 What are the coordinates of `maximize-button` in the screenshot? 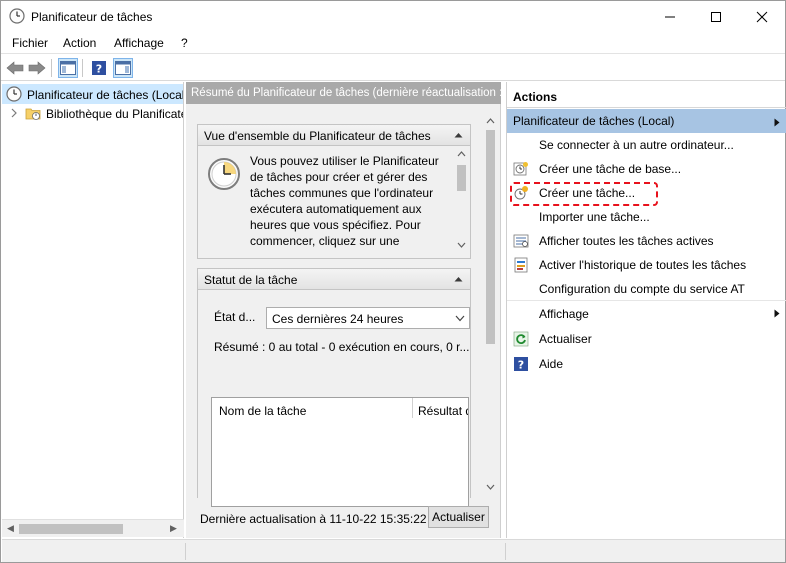 It's located at (716, 16).